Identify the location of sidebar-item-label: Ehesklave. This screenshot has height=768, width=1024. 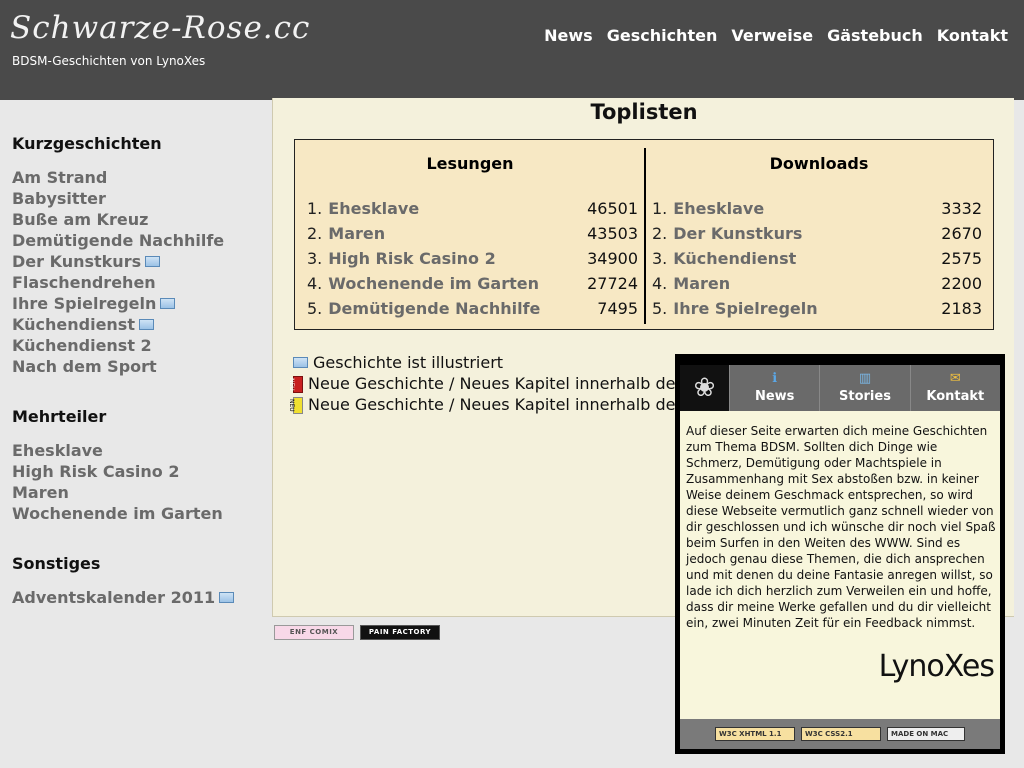
(57, 450).